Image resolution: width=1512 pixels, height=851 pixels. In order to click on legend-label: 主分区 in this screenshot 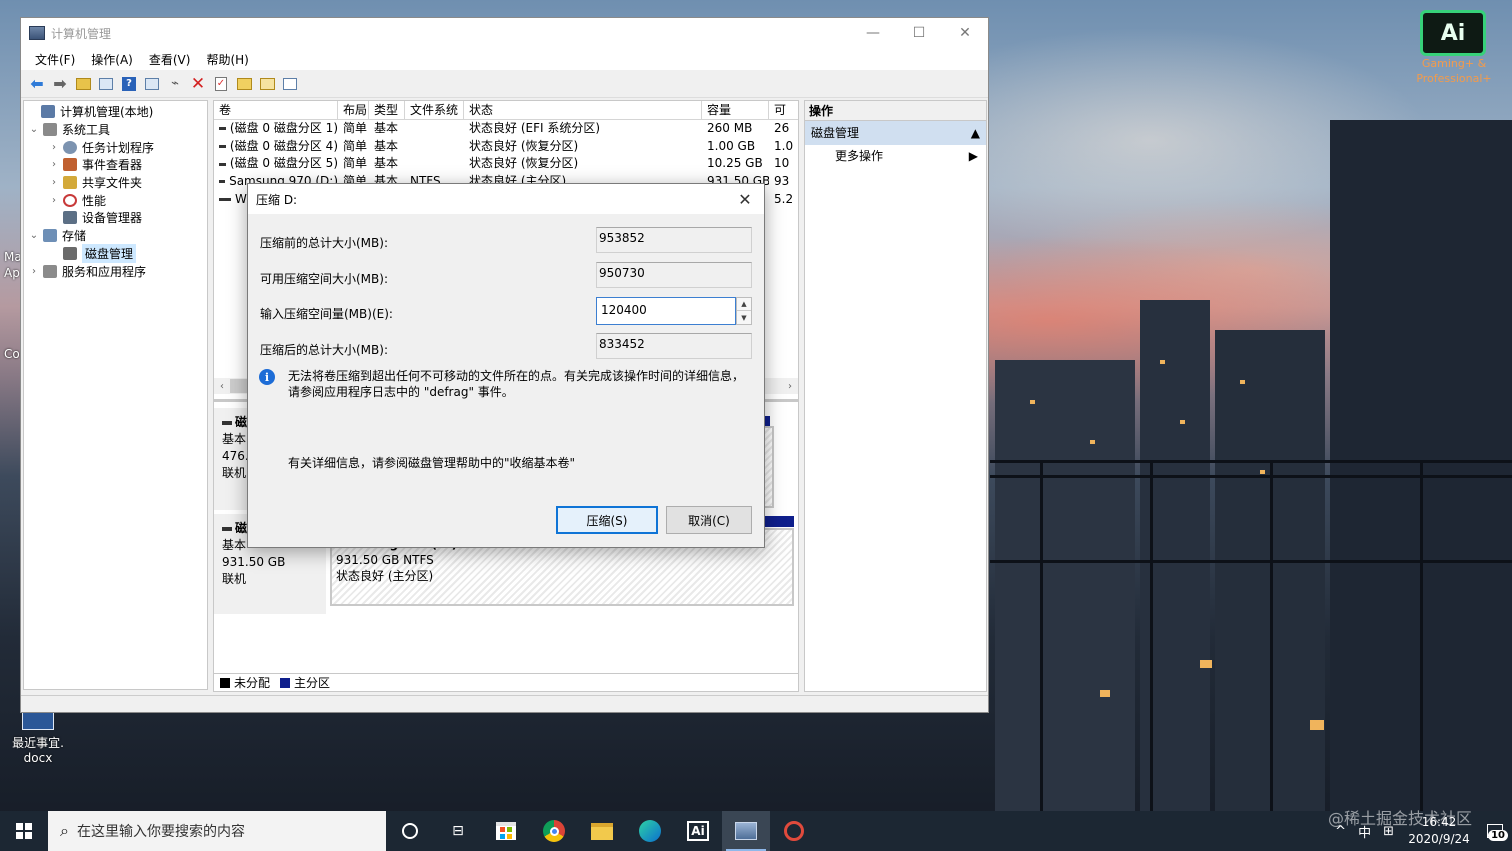, I will do `click(312, 683)`.